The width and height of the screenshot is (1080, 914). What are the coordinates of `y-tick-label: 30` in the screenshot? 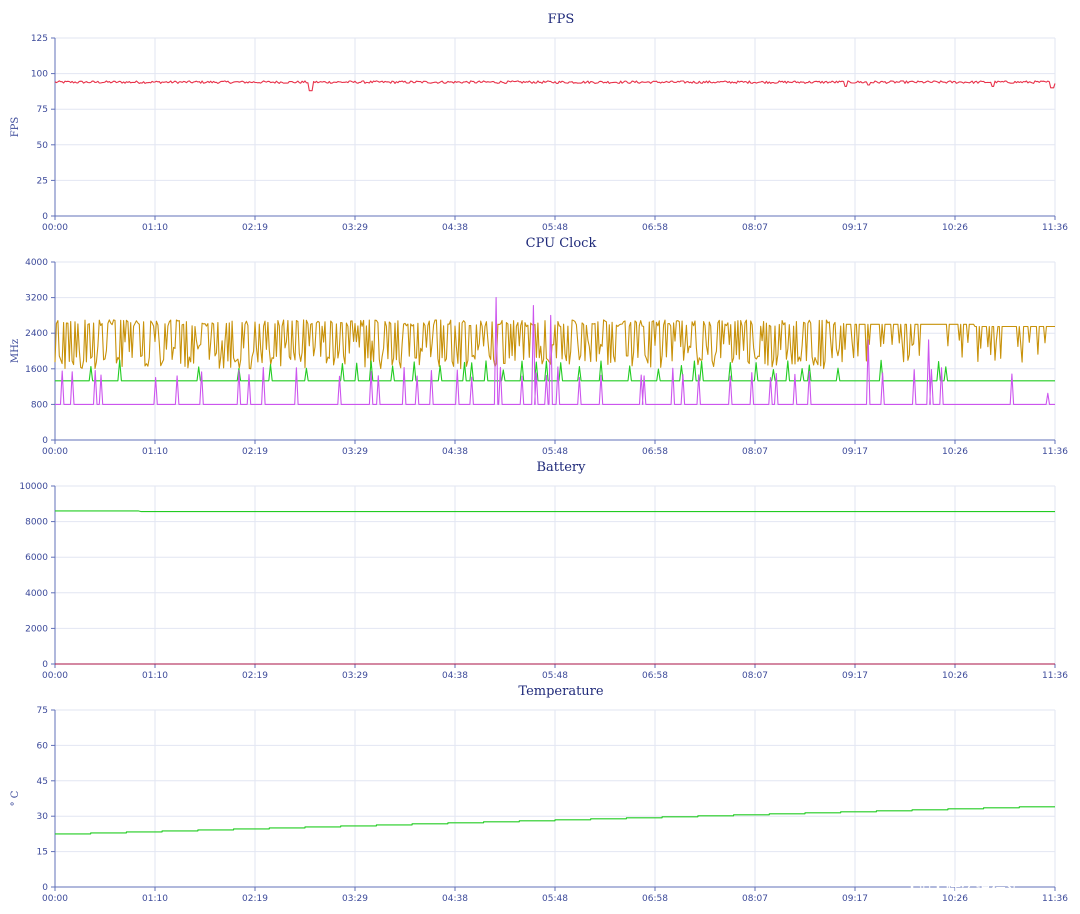 It's located at (43, 817).